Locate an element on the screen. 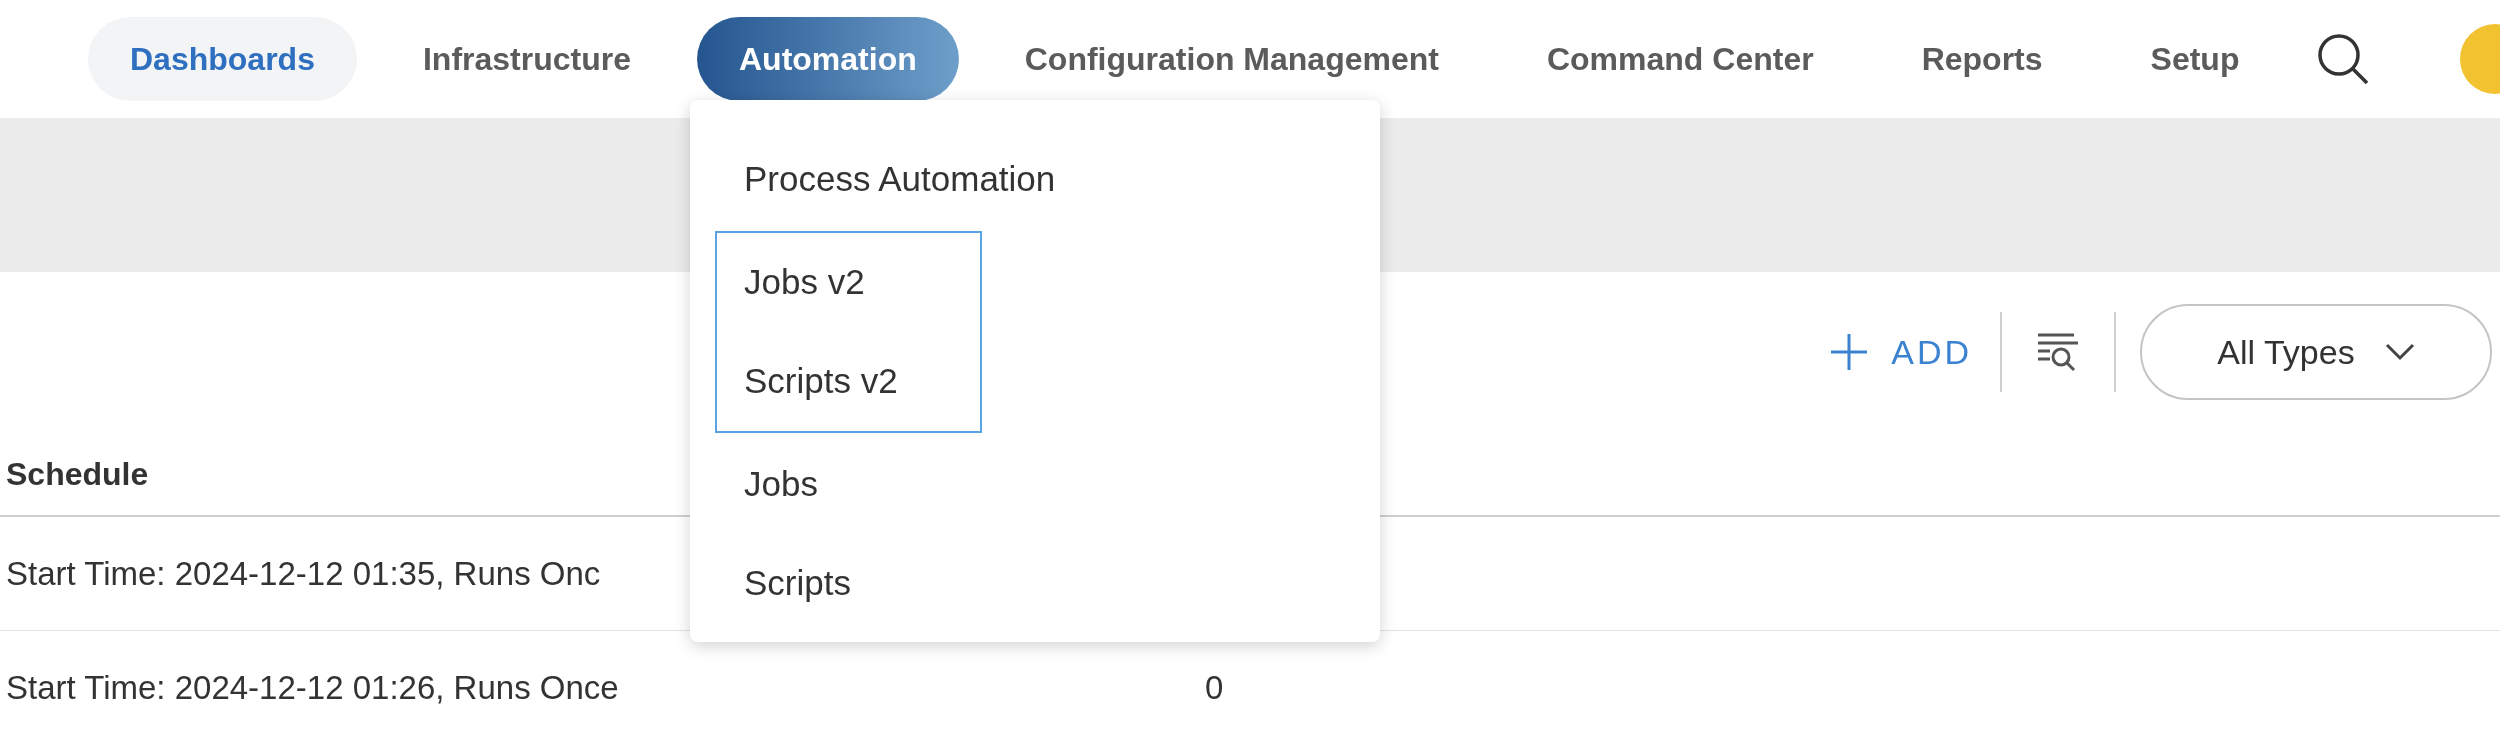 Image resolution: width=2500 pixels, height=752 pixels. nav-tab: Configuration Management is located at coordinates (1231, 59).